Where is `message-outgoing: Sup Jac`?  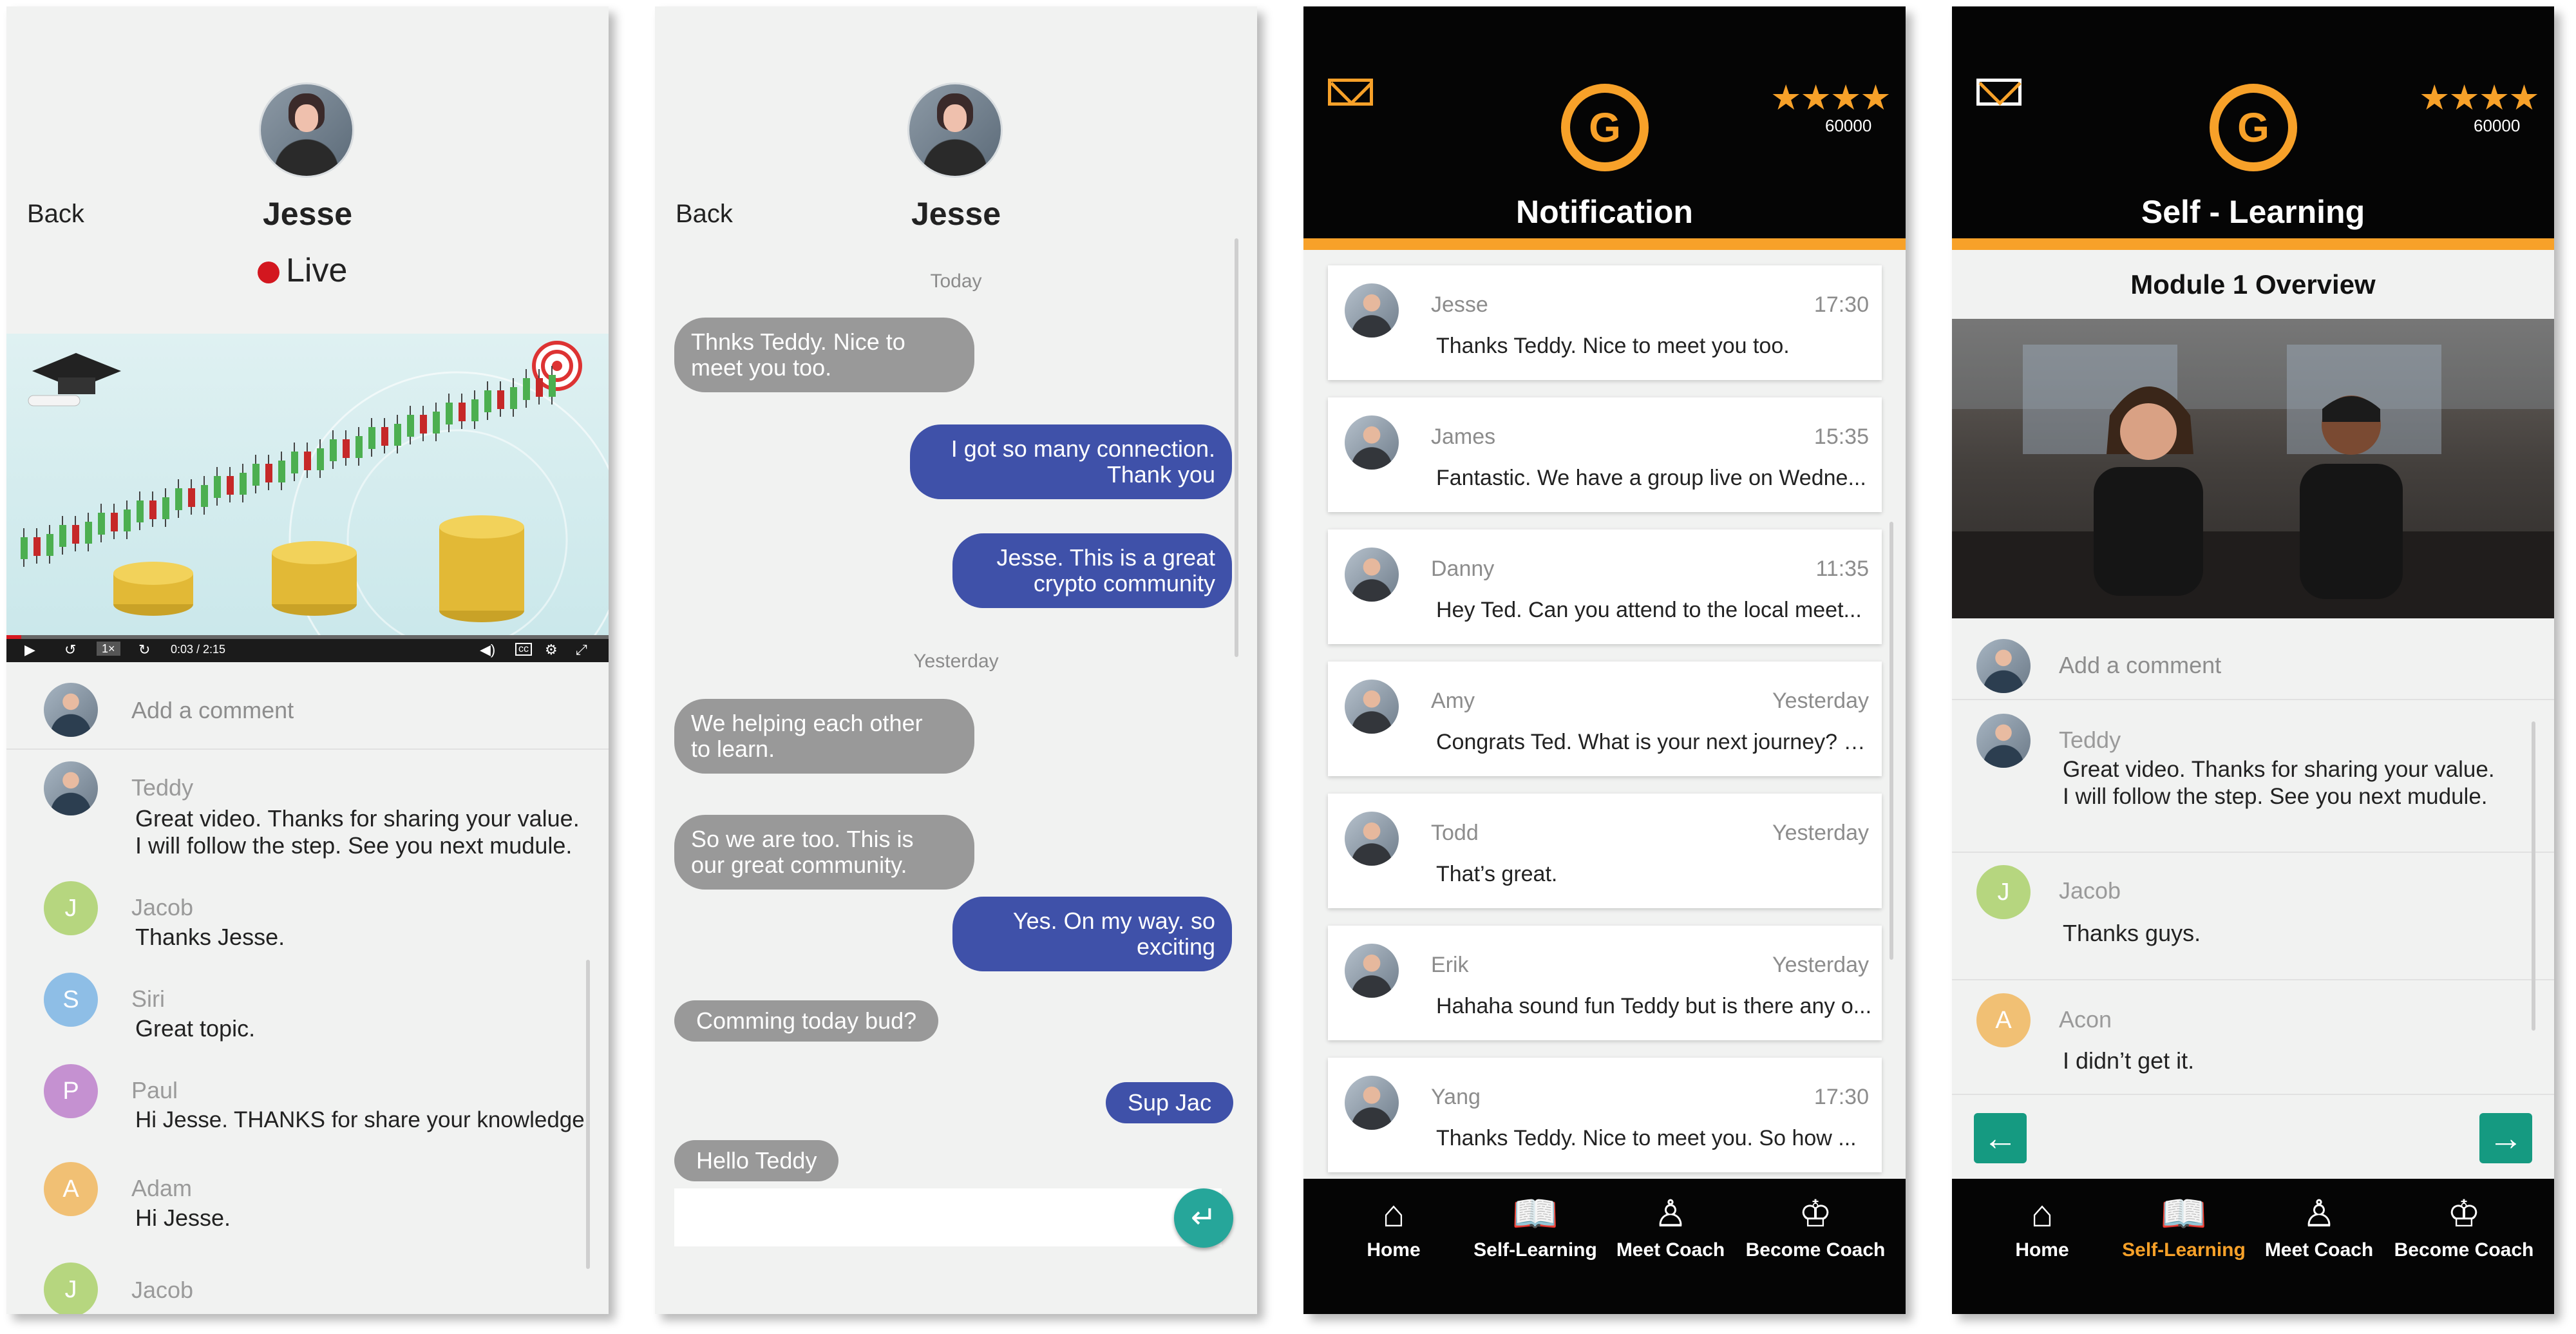
message-outgoing: Sup Jac is located at coordinates (1170, 1102).